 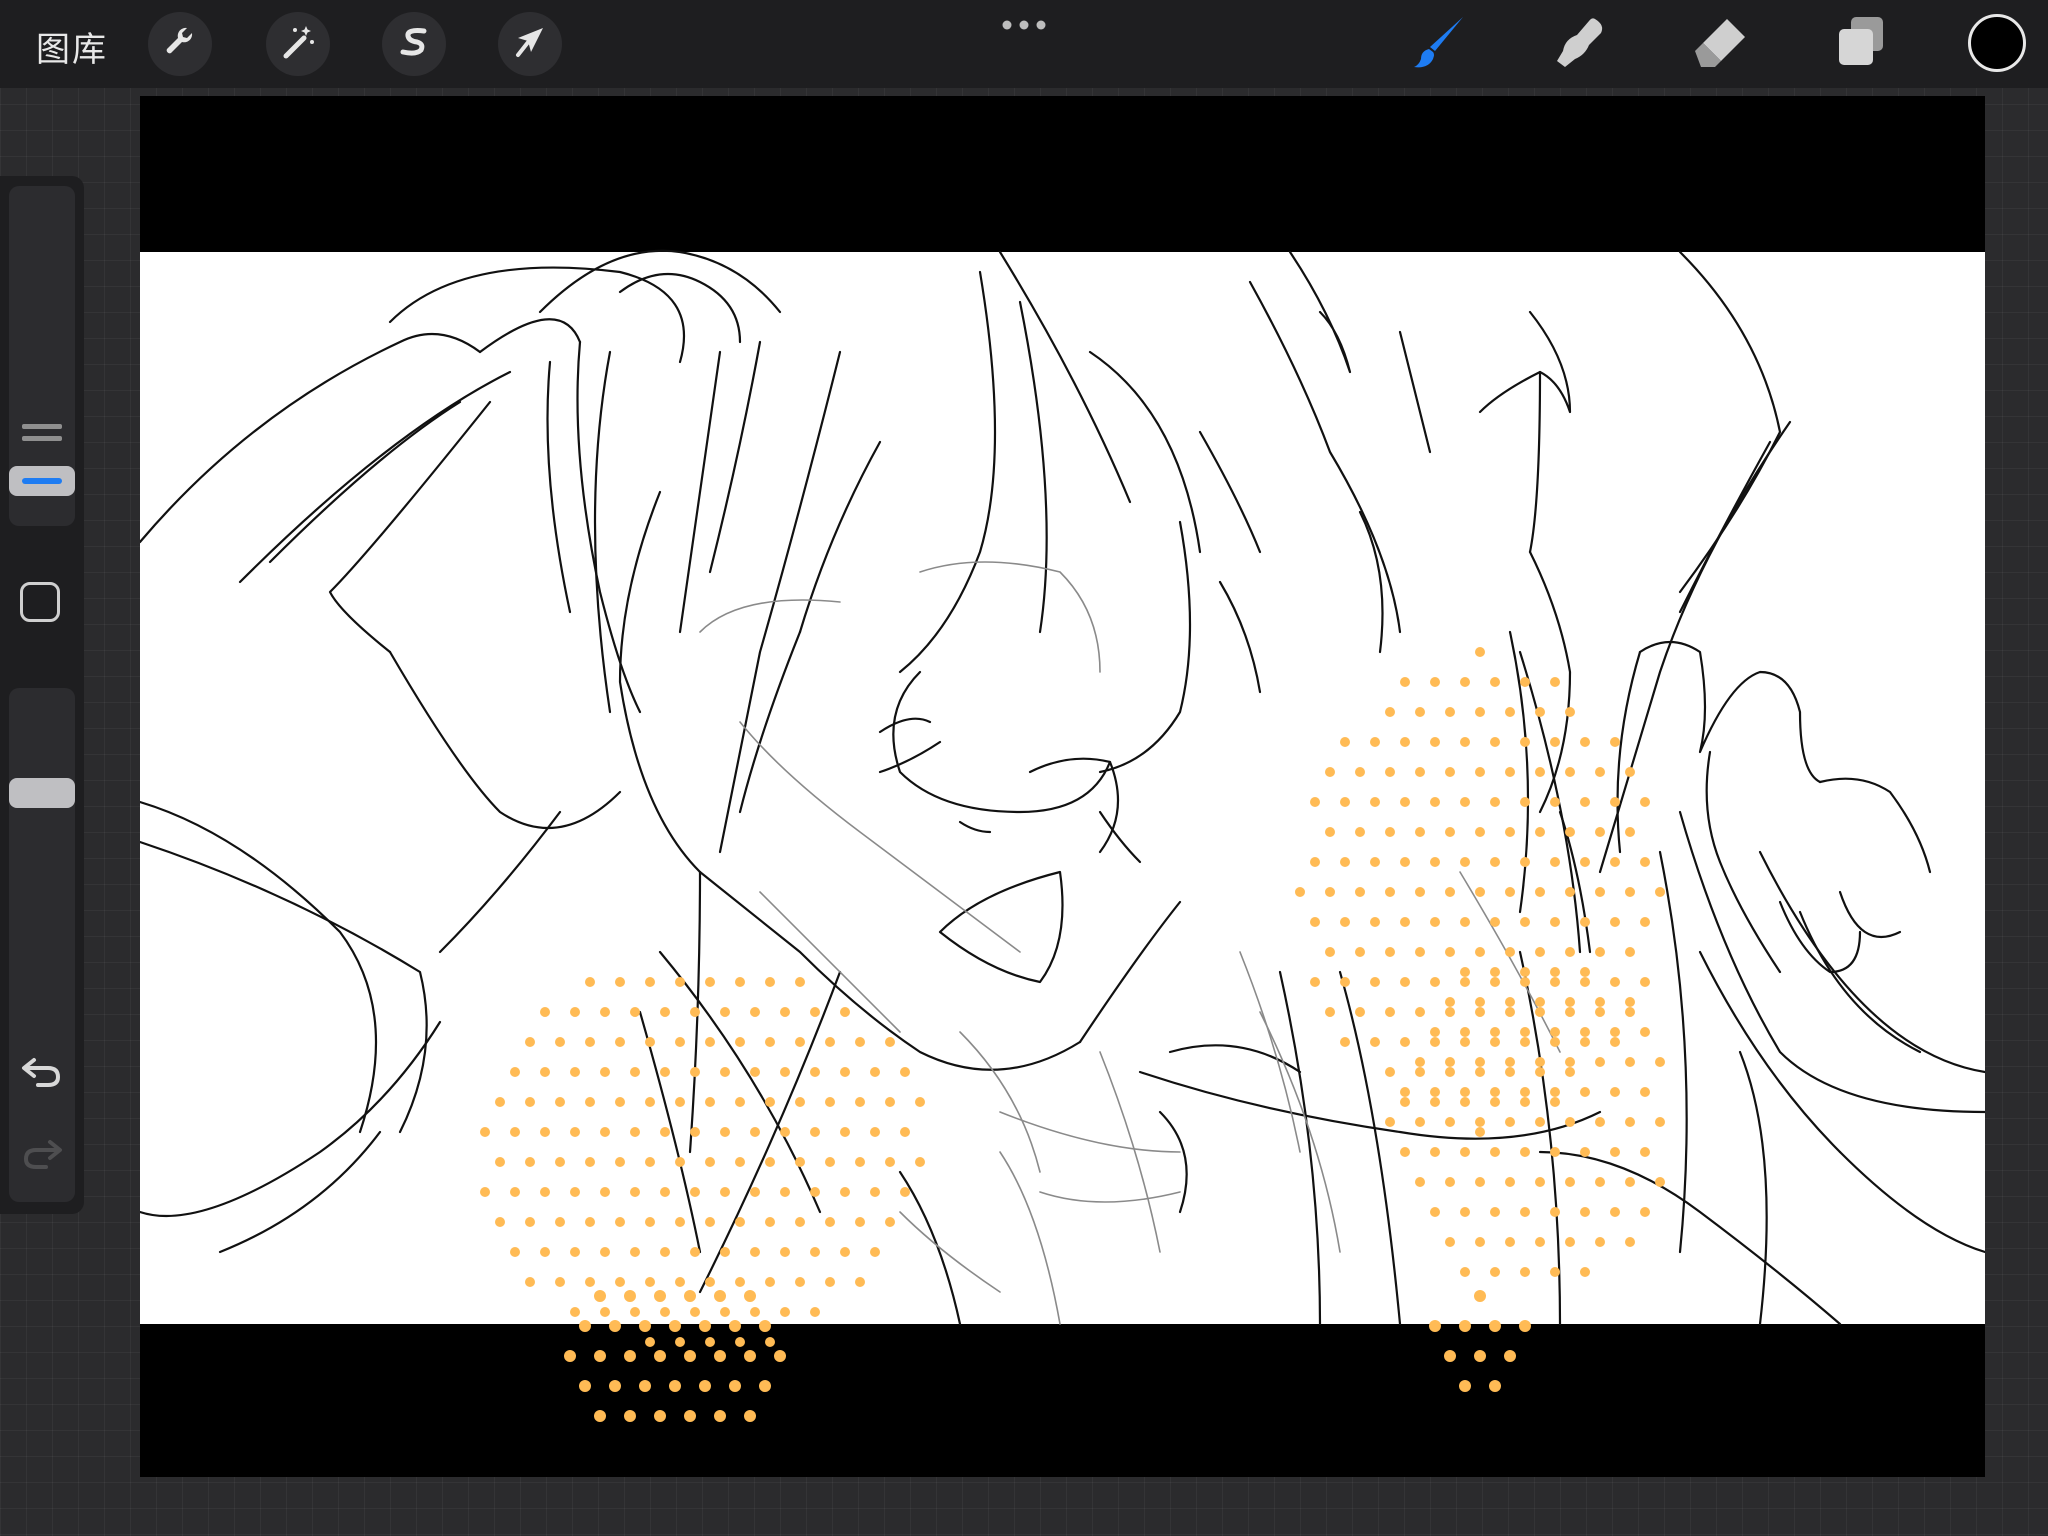 I want to click on transform-button, so click(x=530, y=44).